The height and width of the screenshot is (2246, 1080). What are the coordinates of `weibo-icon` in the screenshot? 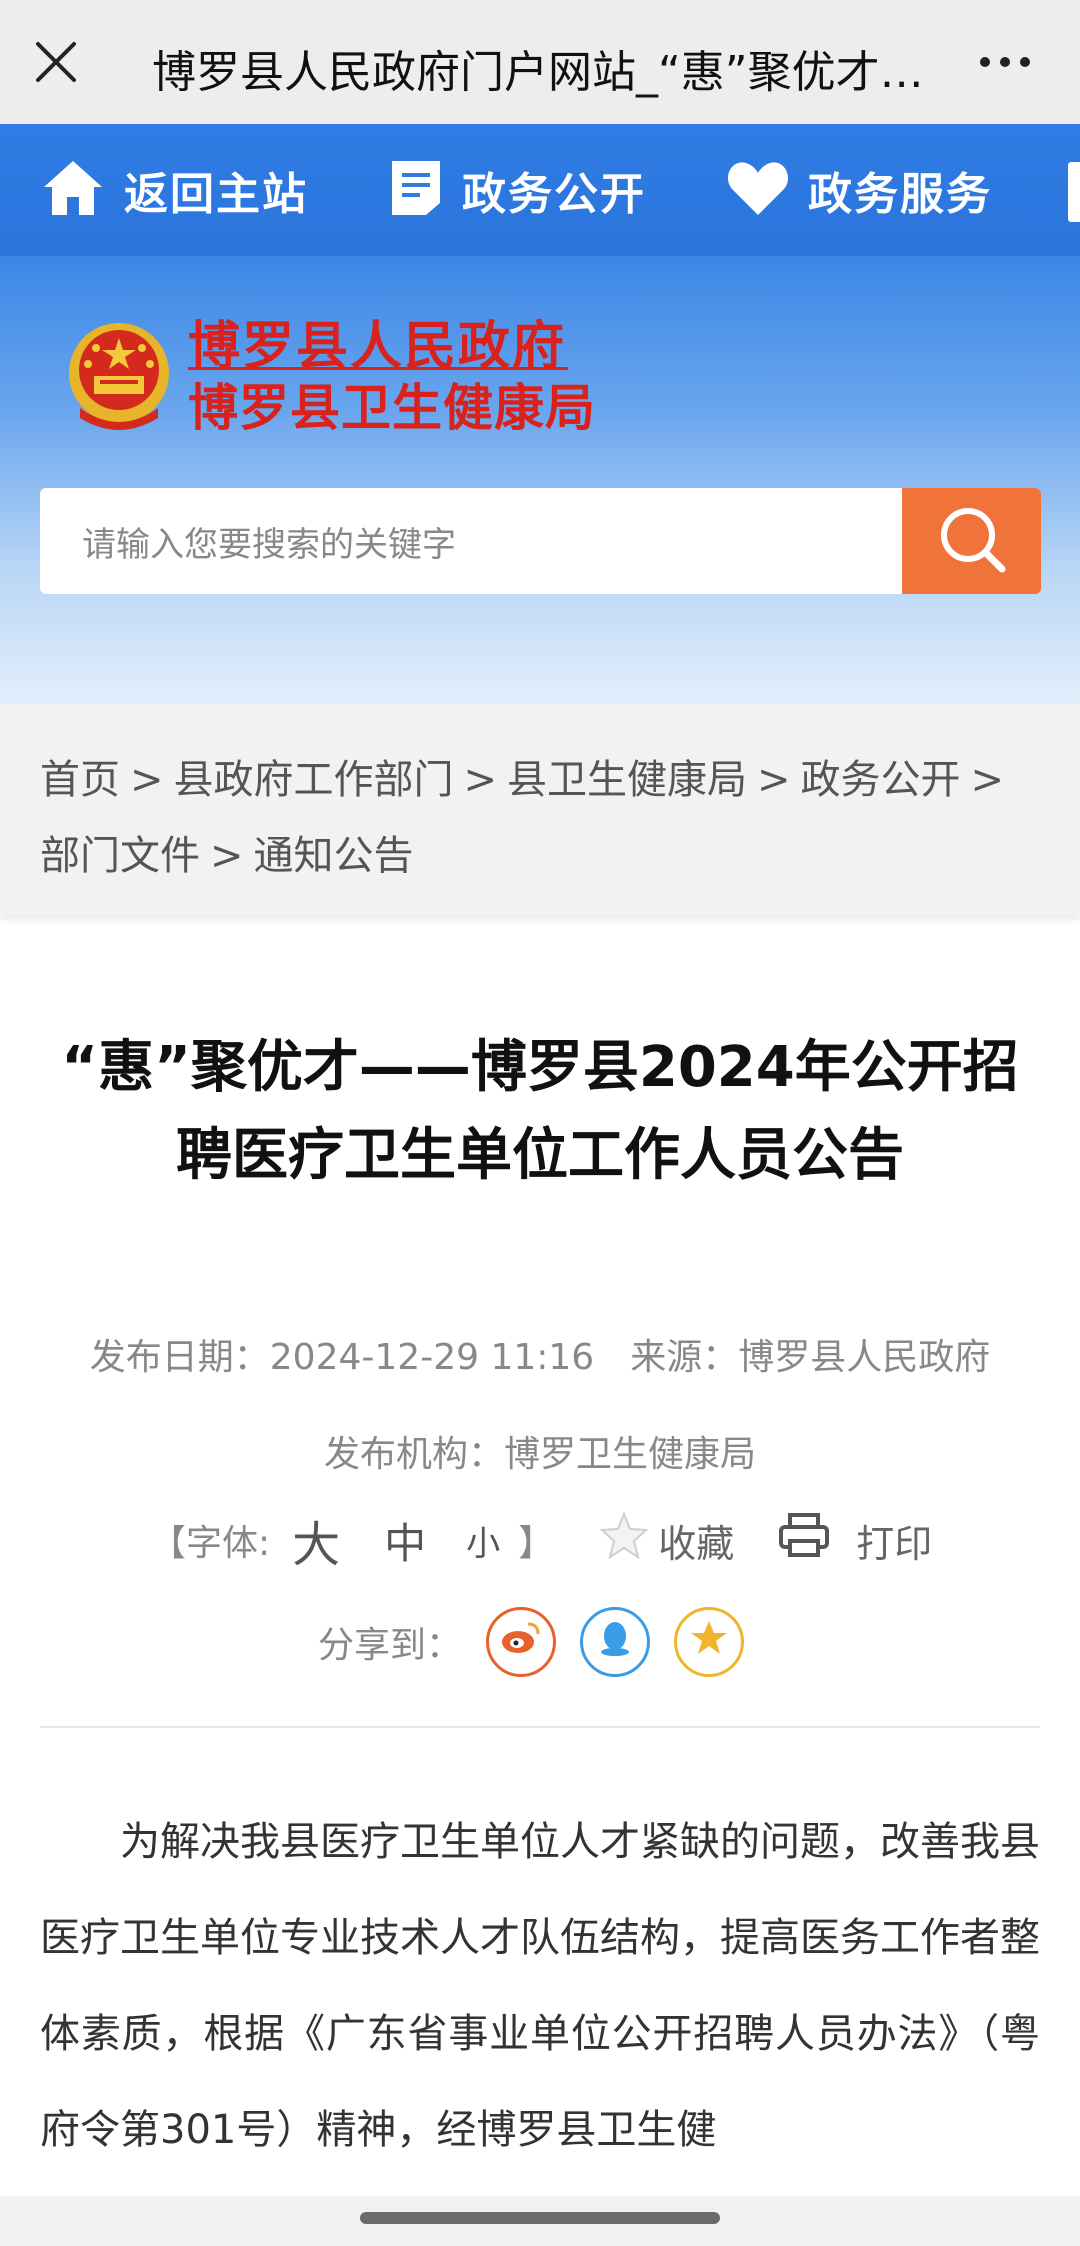 It's located at (521, 1642).